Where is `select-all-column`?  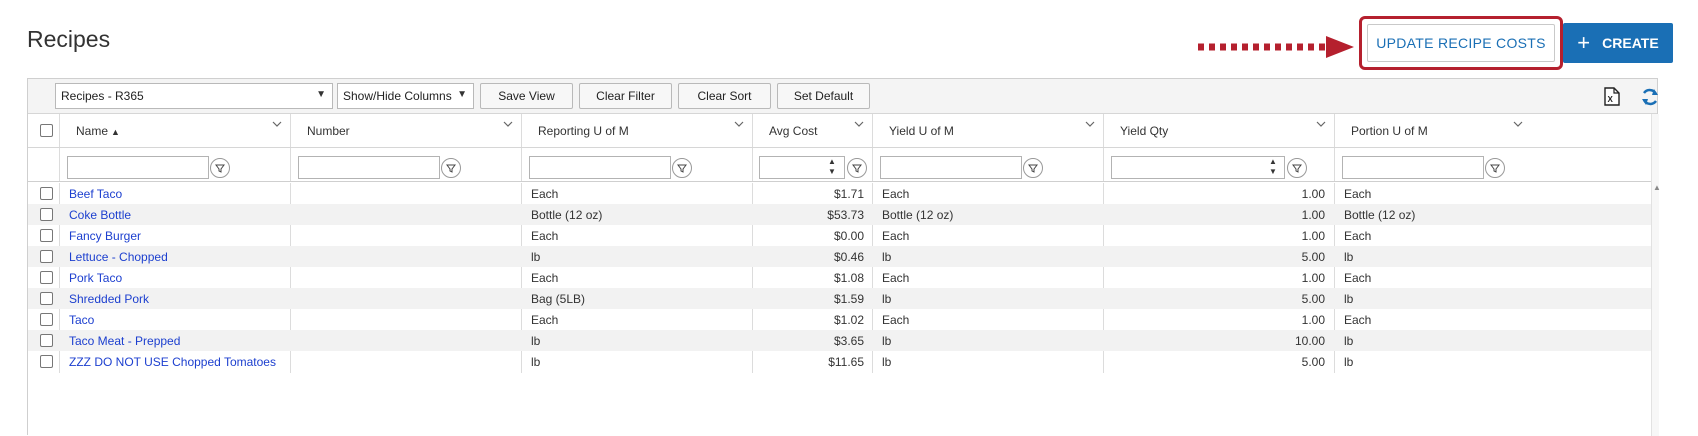 select-all-column is located at coordinates (44, 130).